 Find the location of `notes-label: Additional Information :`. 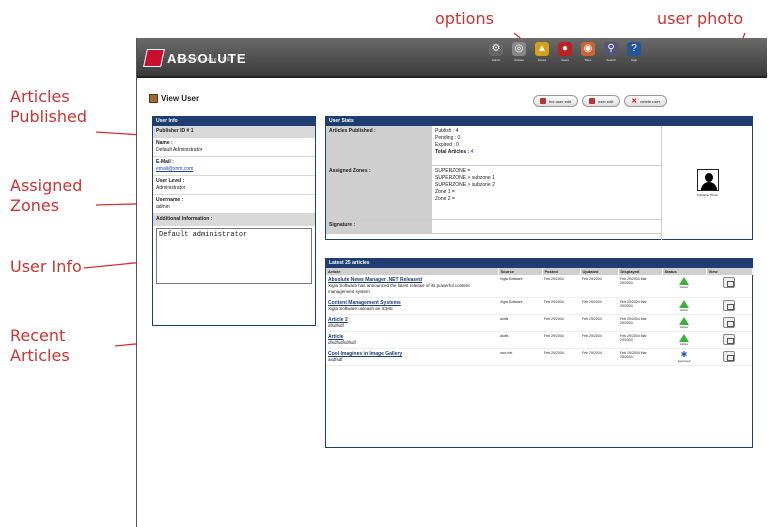

notes-label: Additional Information : is located at coordinates (234, 220).